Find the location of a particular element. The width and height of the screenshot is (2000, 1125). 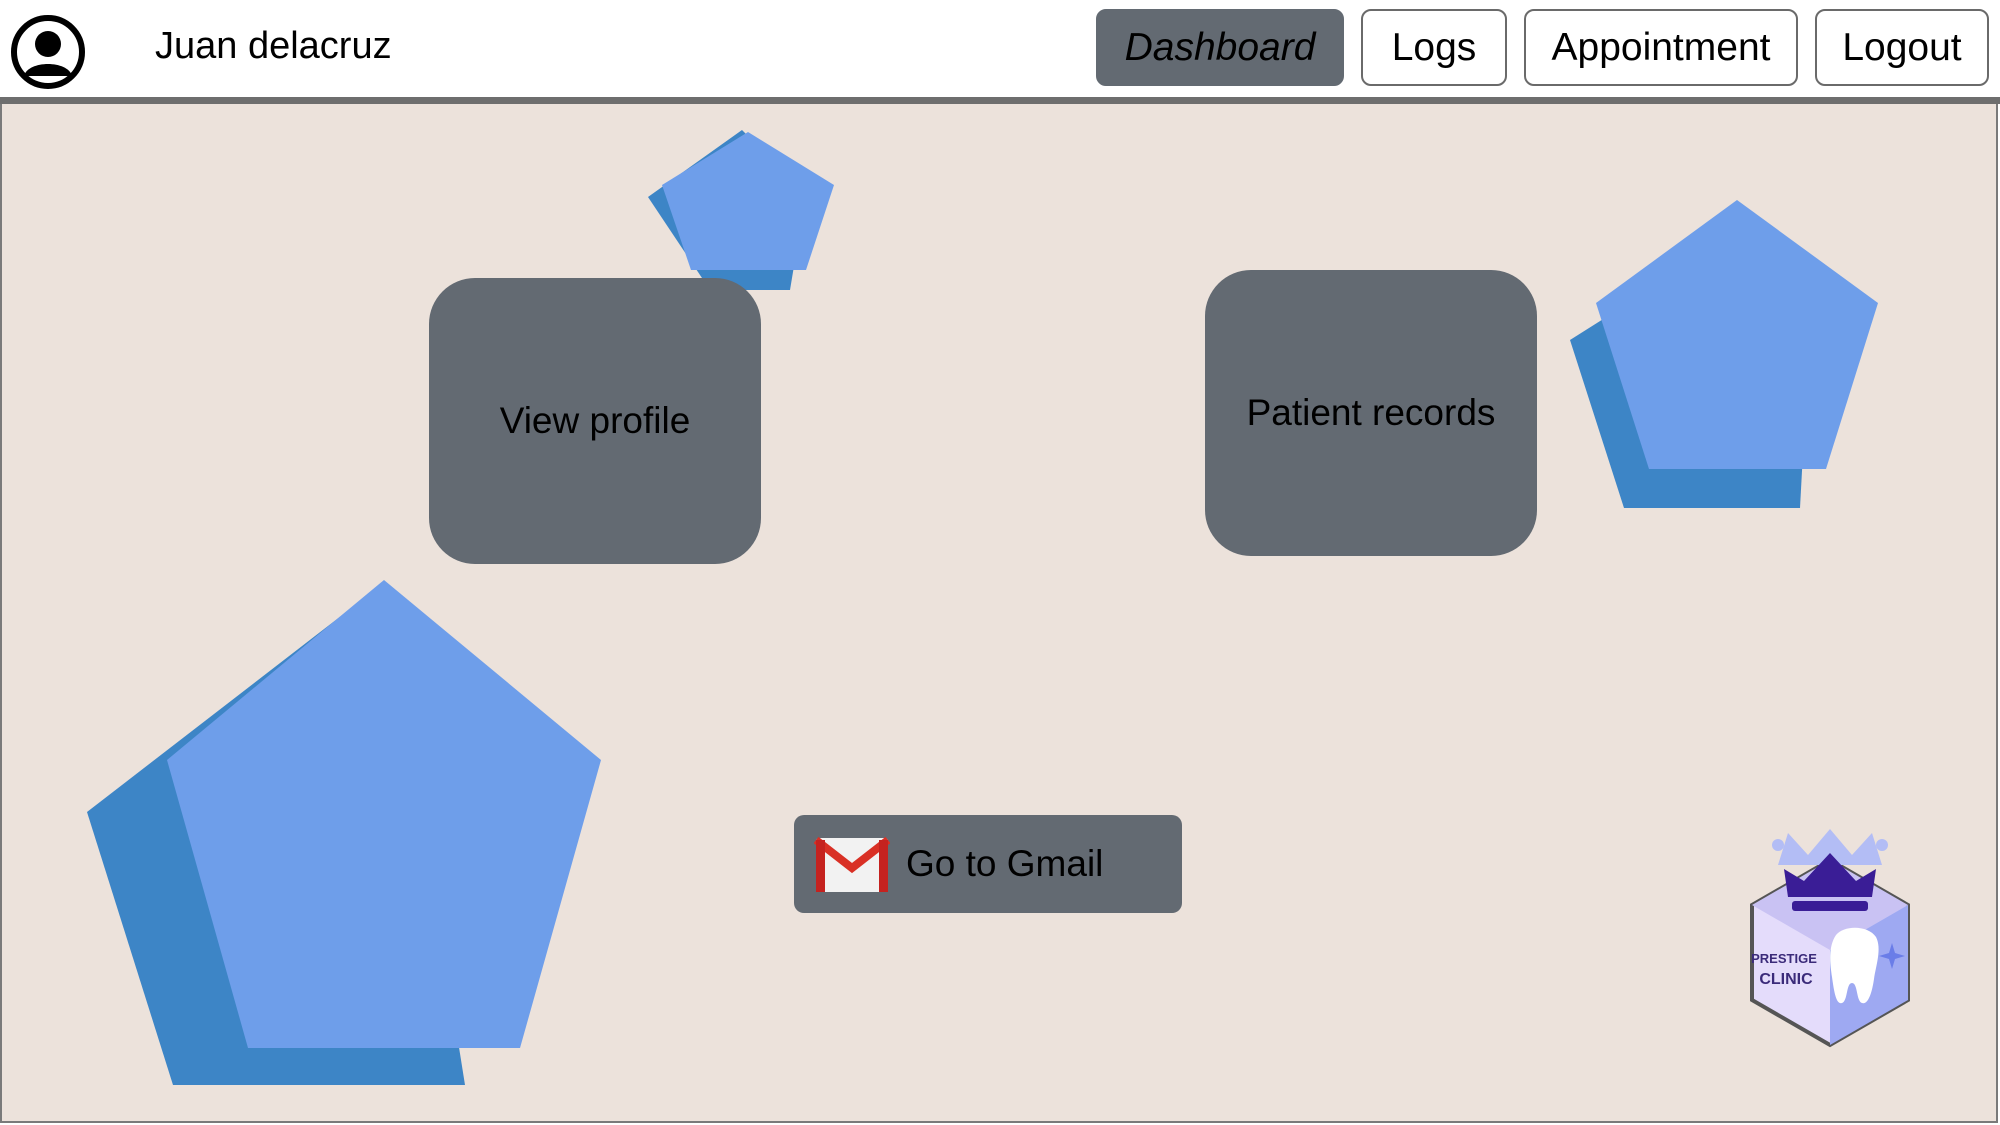

nav-appointment-button: Appointment is located at coordinates (1661, 47).